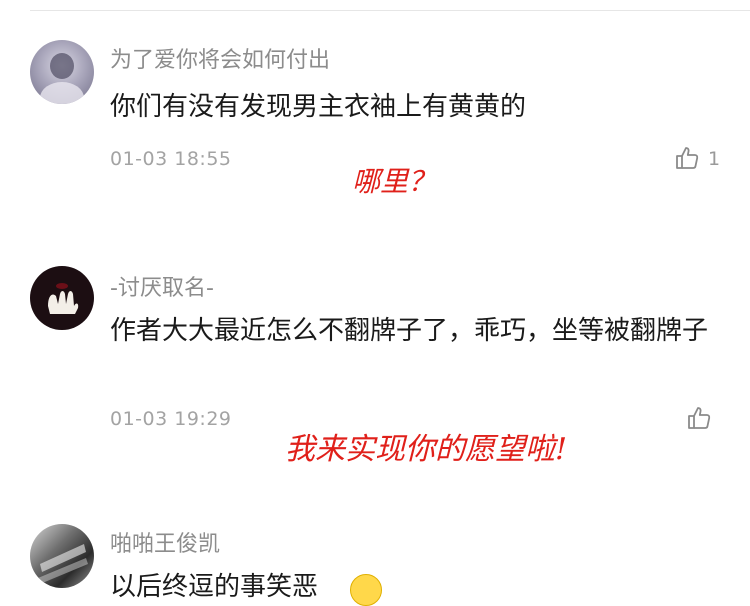 The height and width of the screenshot is (606, 750). What do you see at coordinates (165, 542) in the screenshot?
I see `comment-username: 啪啪王俊凯` at bounding box center [165, 542].